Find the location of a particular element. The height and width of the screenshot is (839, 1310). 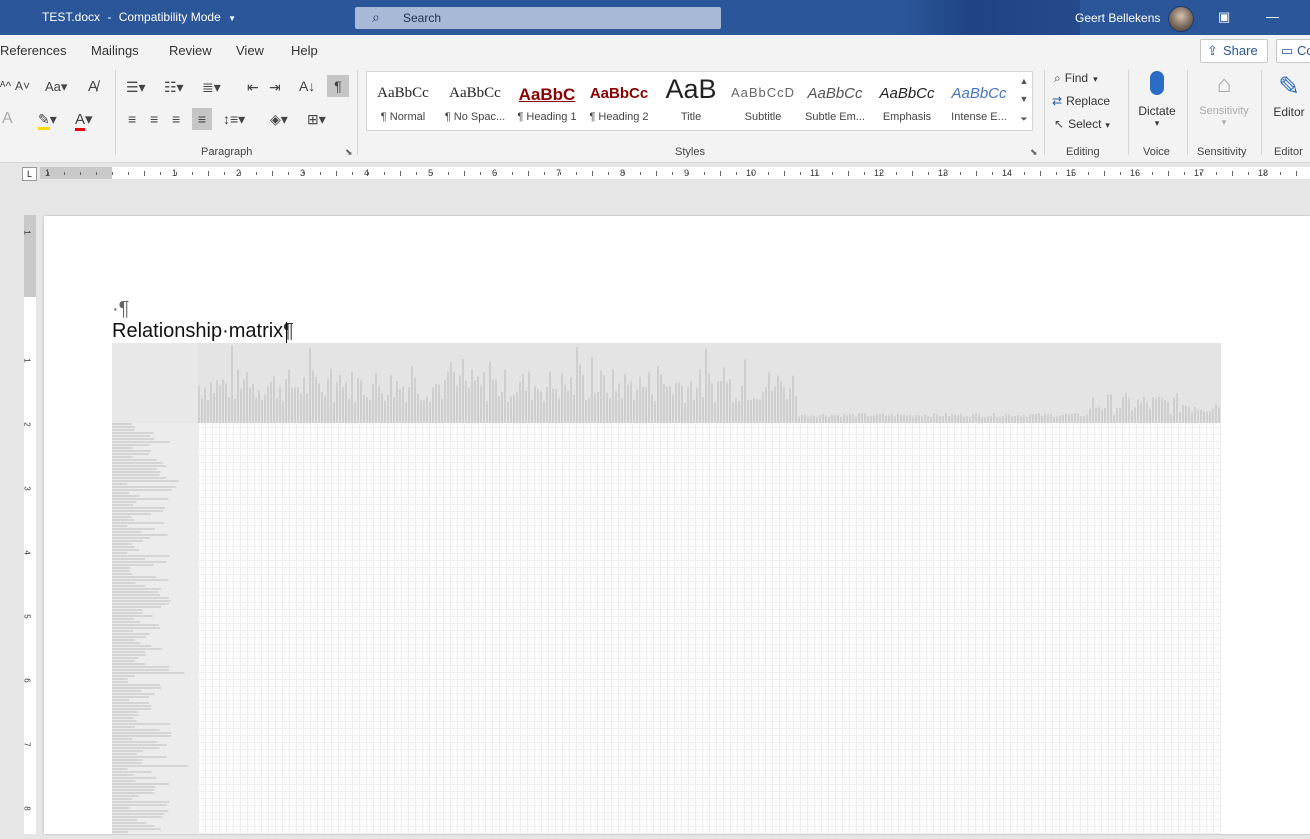

find-button: ⌕ Find ▾ is located at coordinates (1076, 78).